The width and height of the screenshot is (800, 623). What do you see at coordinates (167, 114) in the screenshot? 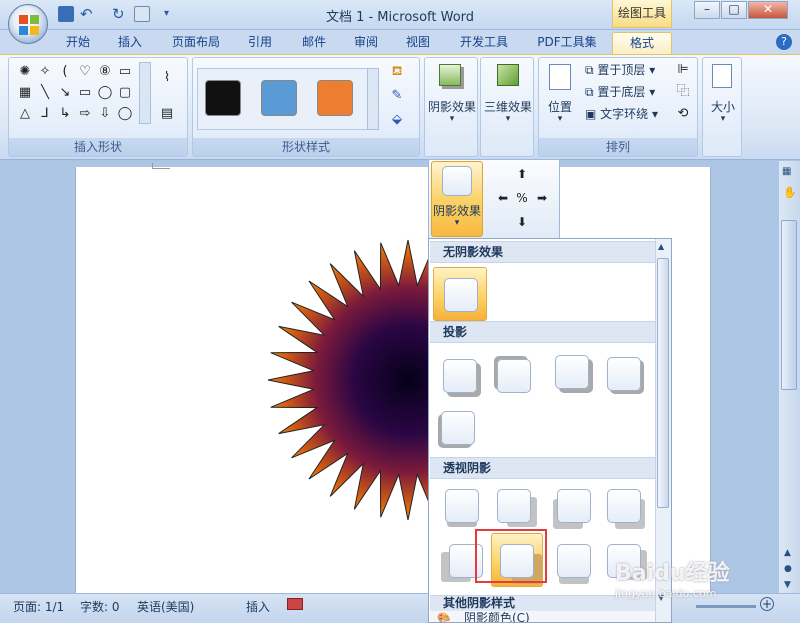
I see `draw-textbox-icon: ▤` at bounding box center [167, 114].